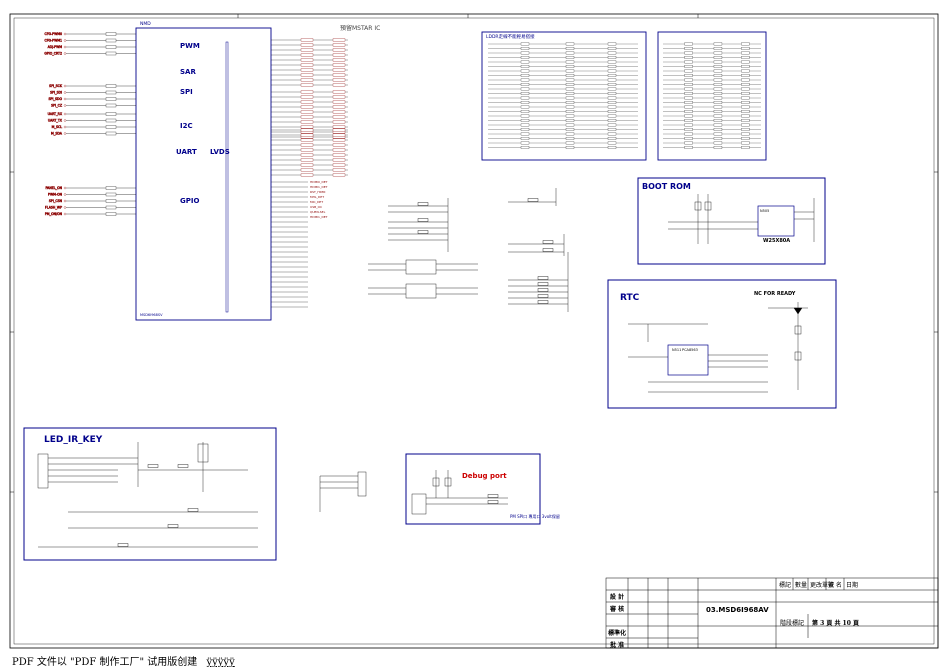 This screenshot has height=672, width=950. Describe the element at coordinates (785, 585) in the screenshot. I see `tb-col-label-0: 標記` at that location.